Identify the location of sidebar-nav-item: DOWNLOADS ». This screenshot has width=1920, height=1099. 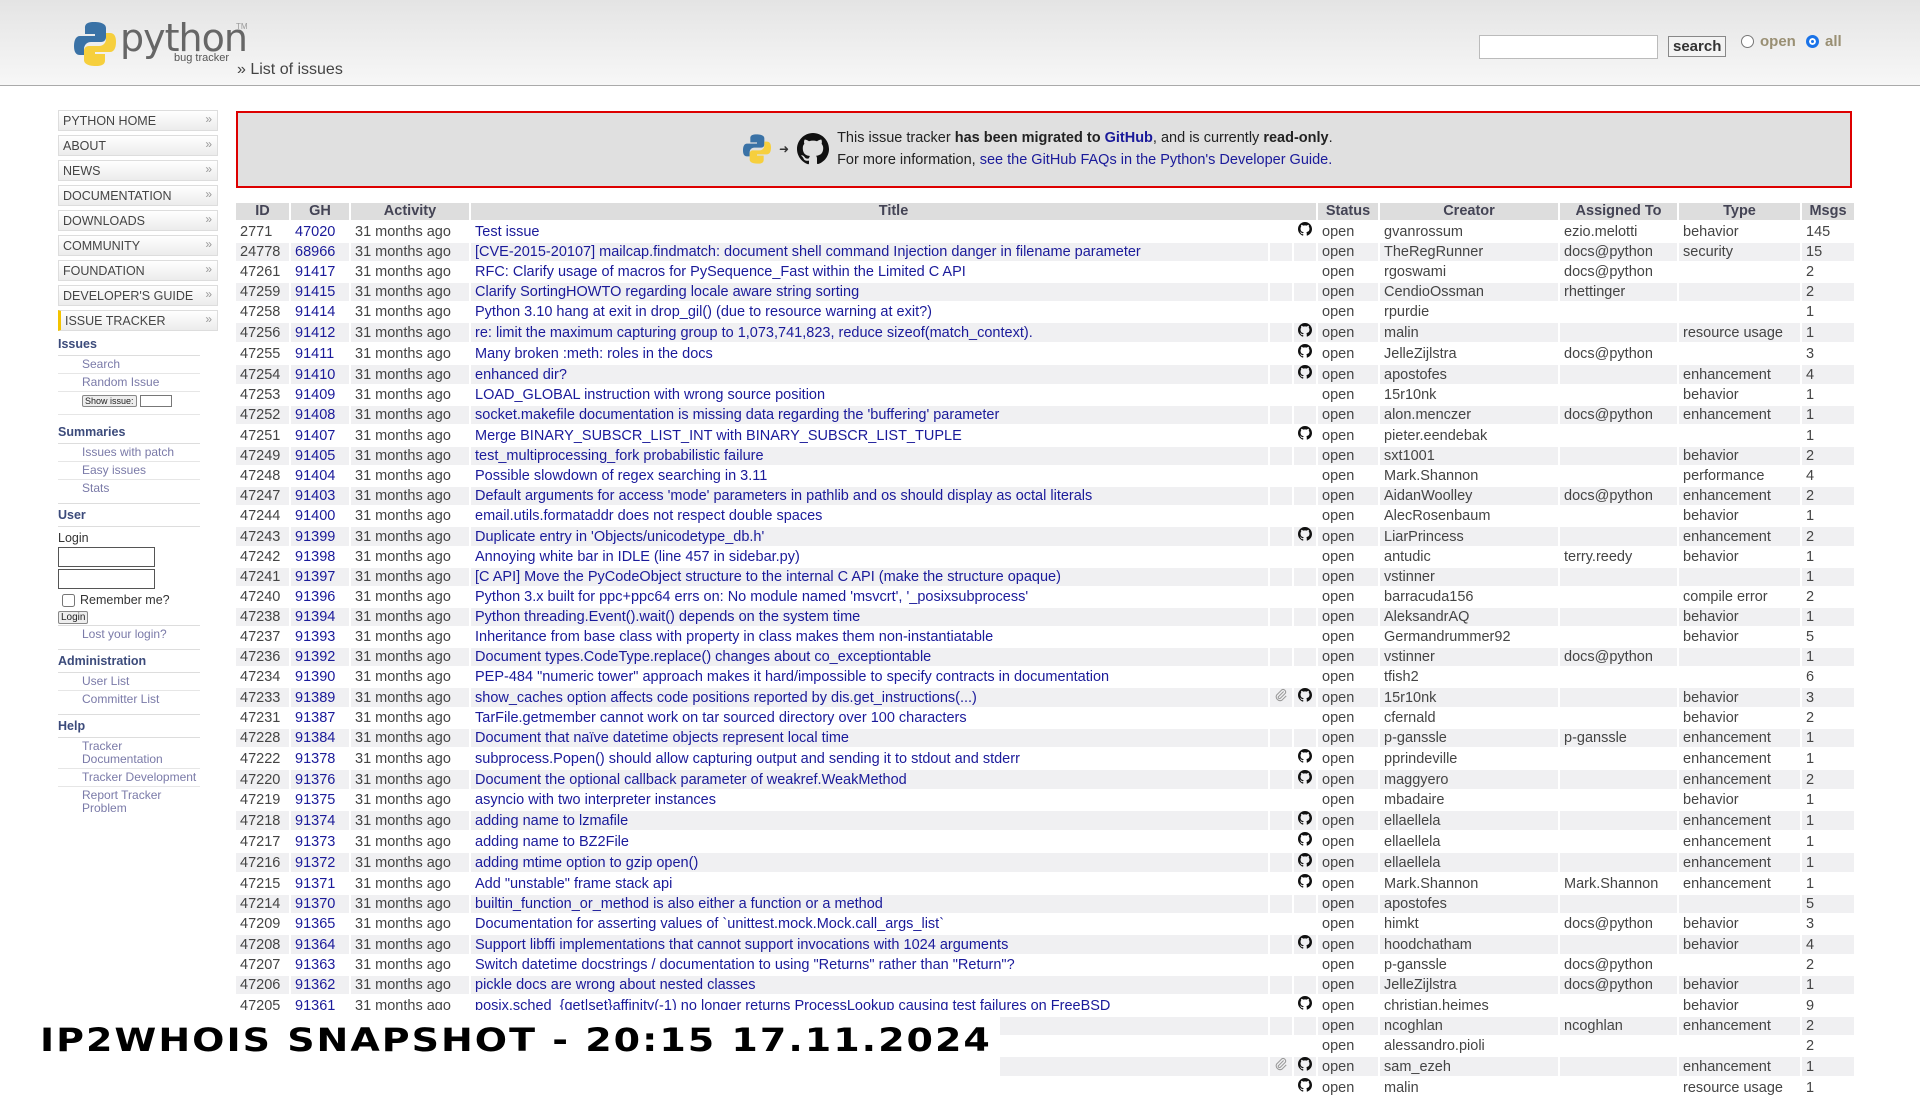
(138, 220).